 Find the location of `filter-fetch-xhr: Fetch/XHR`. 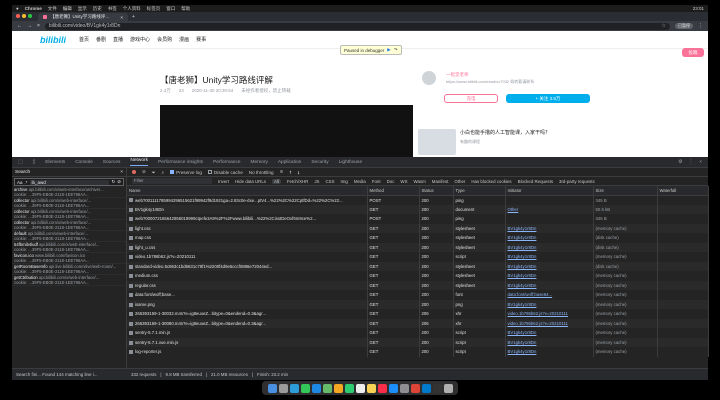

filter-fetch-xhr: Fetch/XHR is located at coordinates (297, 181).